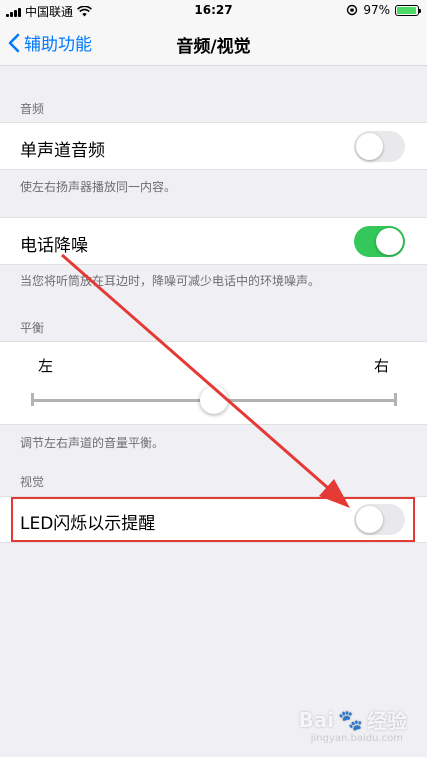  I want to click on led-flash-label: LED闪烁以示提醒, so click(88, 524).